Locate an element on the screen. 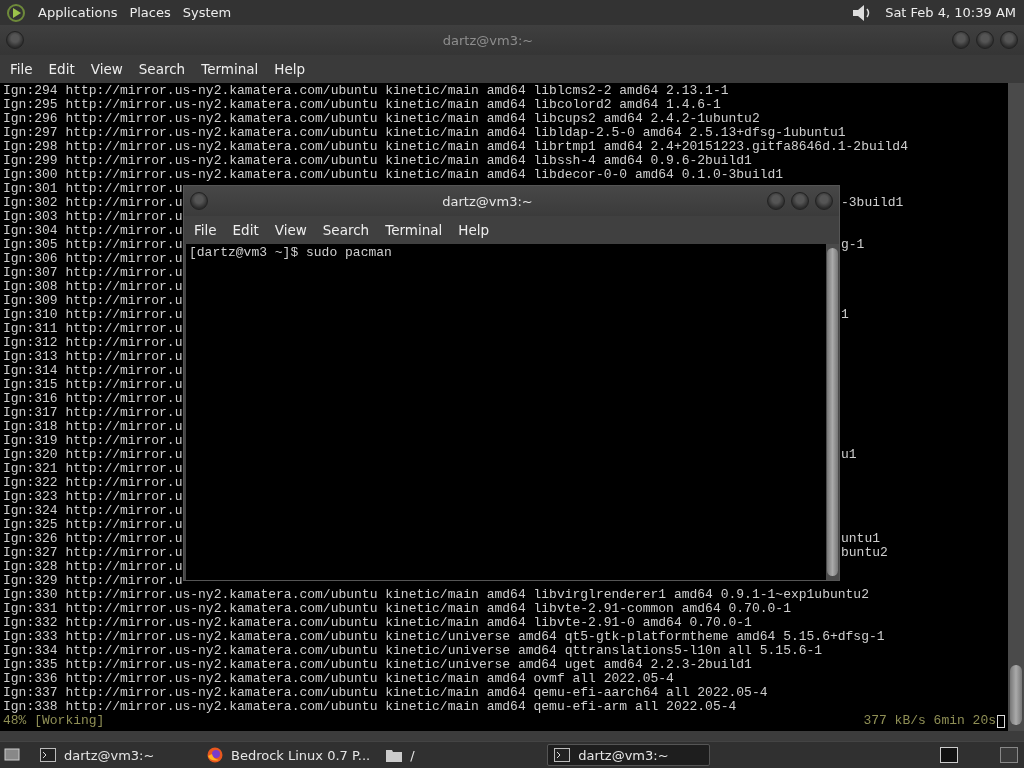 The image size is (1024, 768). terminal-line: Ign:319 http://mirror.u is located at coordinates (93, 441).